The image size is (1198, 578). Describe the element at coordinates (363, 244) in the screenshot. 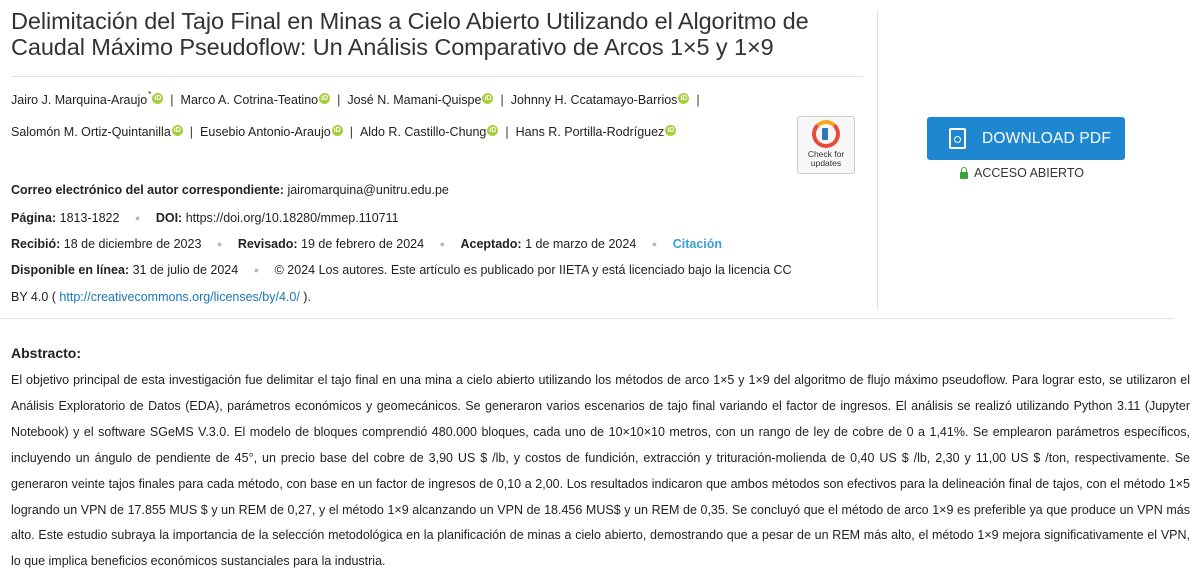

I see `revised-date: 19 de febrero de 2024` at that location.